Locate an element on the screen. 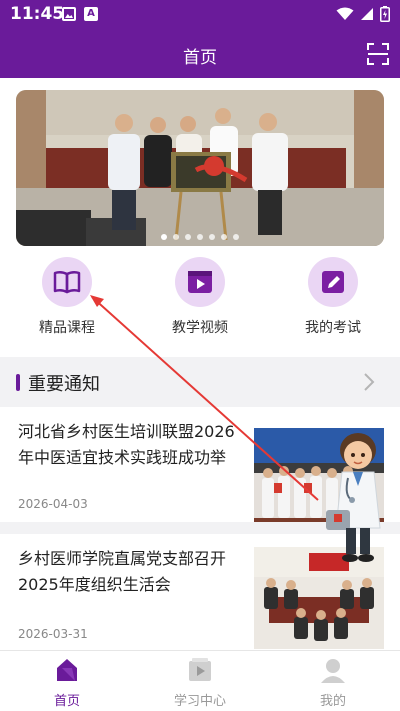 The height and width of the screenshot is (711, 400). news-title: 乡村医师学院直属党支部召开2025年度组织生活会 is located at coordinates (122, 571).